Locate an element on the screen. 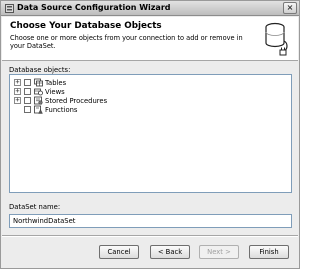  close-icon: × is located at coordinates (290, 7).